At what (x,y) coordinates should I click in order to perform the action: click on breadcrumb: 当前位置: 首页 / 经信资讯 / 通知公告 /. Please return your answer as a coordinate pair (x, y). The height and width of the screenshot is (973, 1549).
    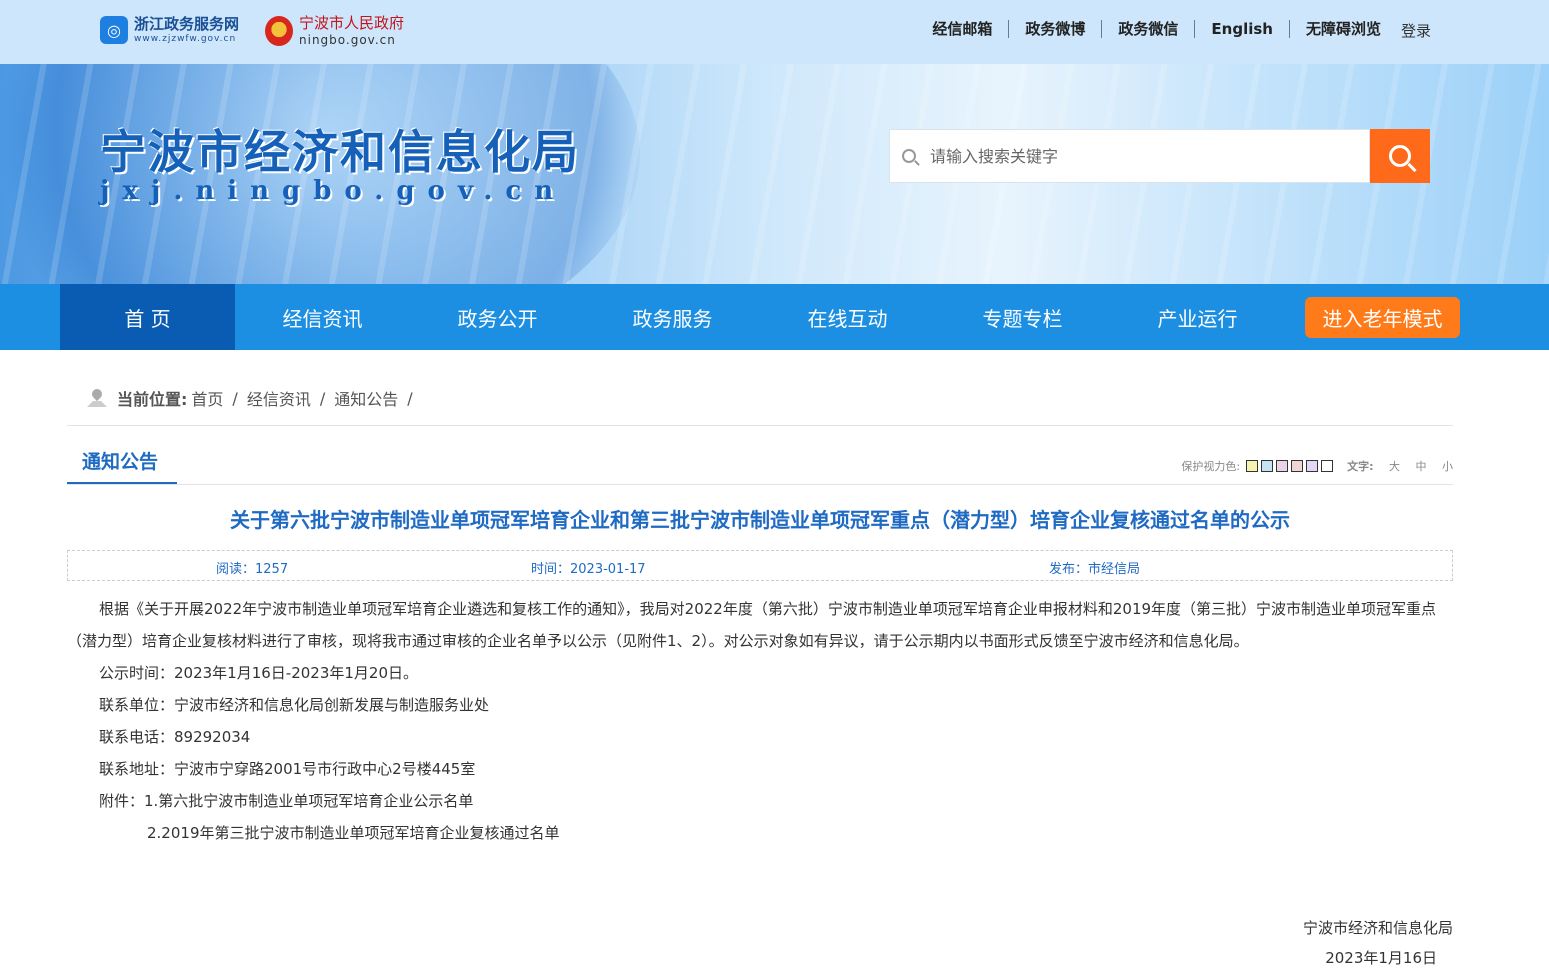
    Looking at the image, I should click on (254, 398).